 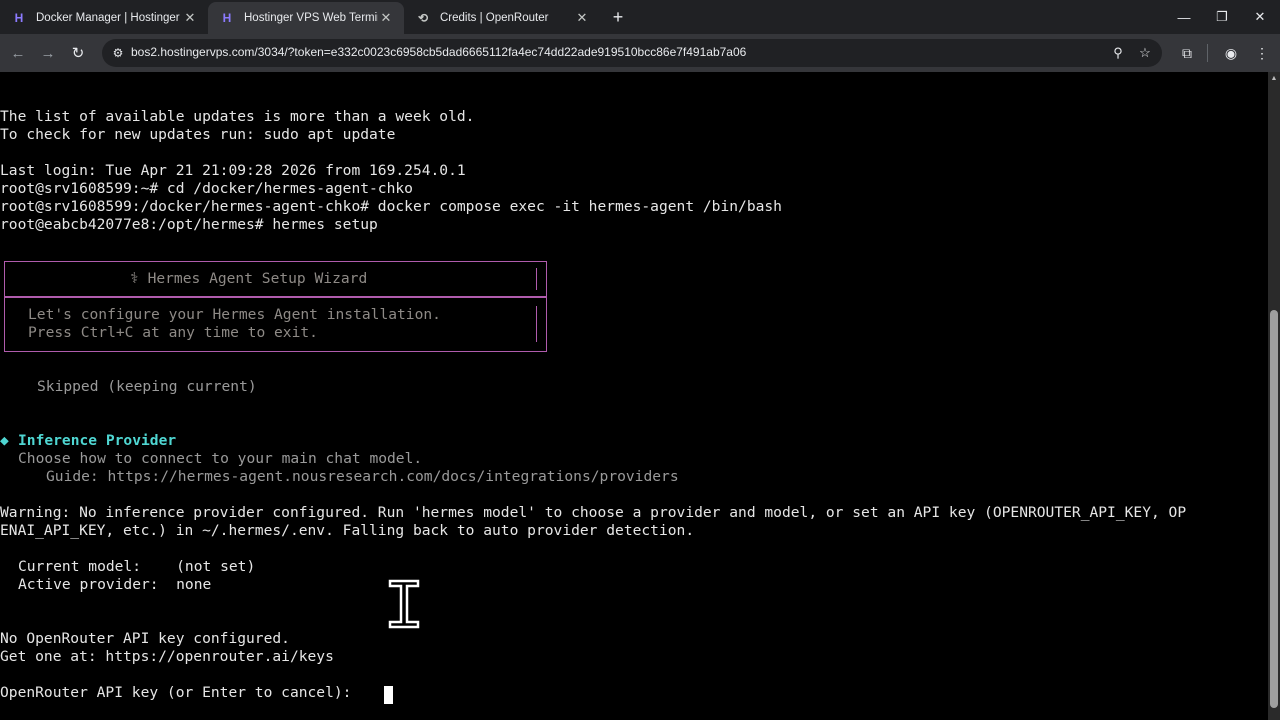 I want to click on back-arrow-icon: ←, so click(x=18, y=53).